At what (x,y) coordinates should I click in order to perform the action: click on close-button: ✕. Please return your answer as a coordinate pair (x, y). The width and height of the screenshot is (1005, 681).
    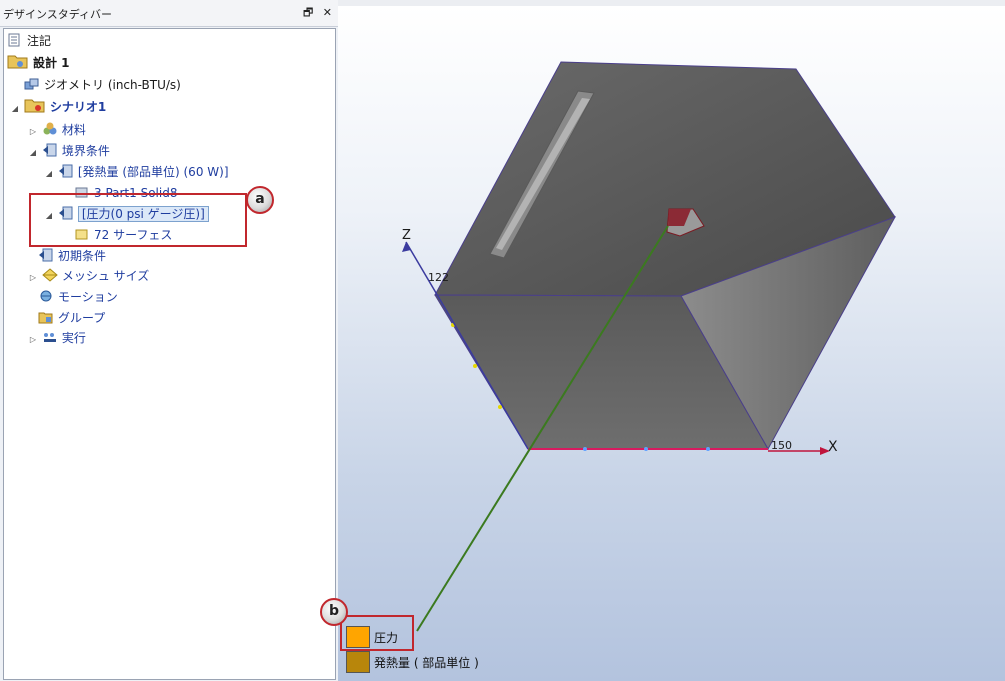
    Looking at the image, I should click on (327, 12).